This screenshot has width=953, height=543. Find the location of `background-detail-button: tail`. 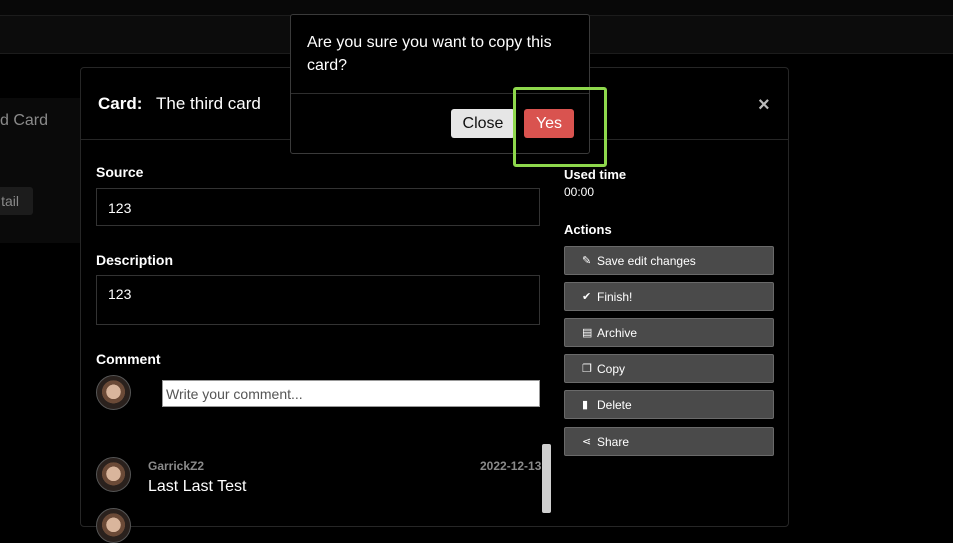

background-detail-button: tail is located at coordinates (16, 201).